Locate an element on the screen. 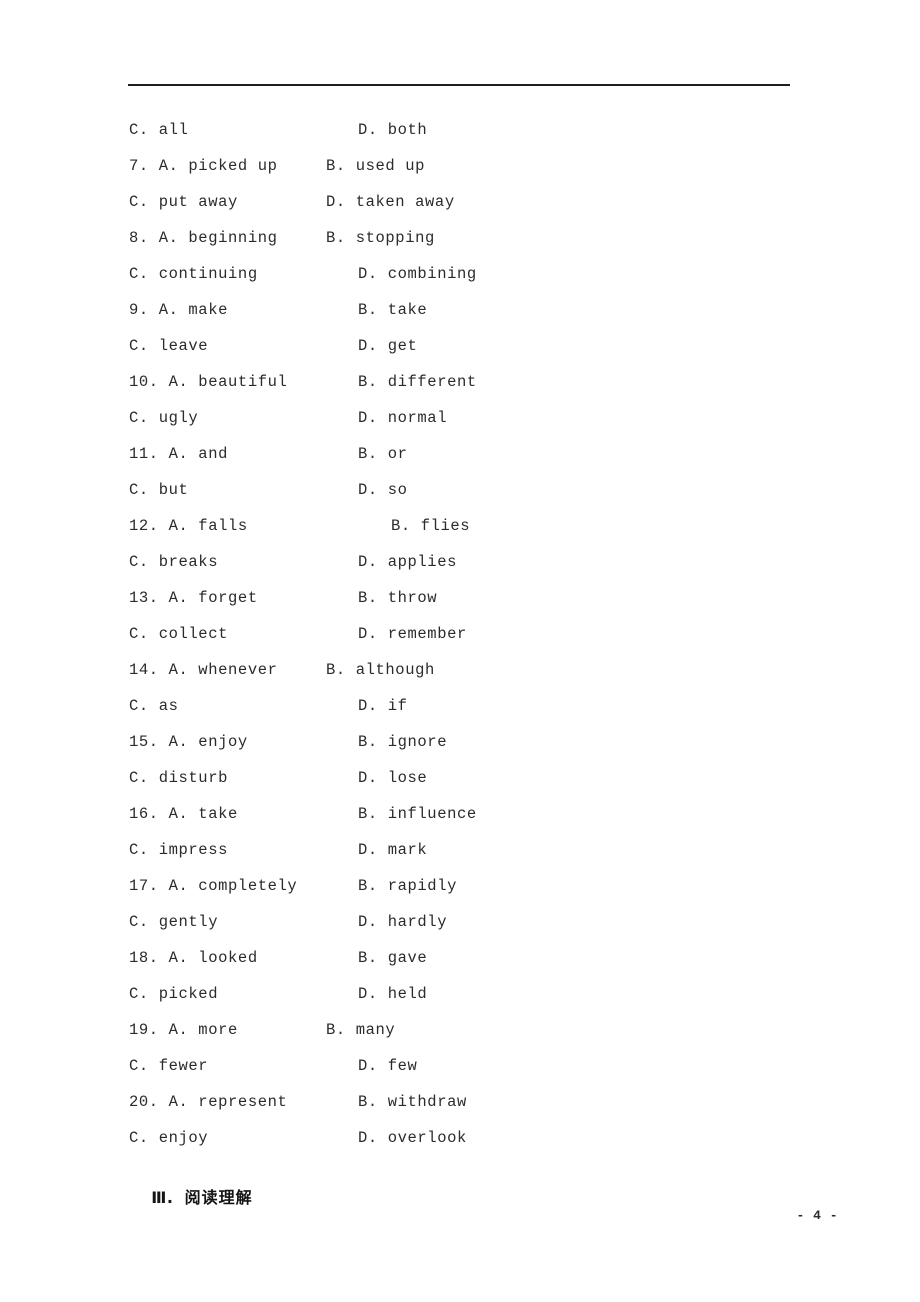 The height and width of the screenshot is (1302, 920). option-choice-right: B. withdraw is located at coordinates (412, 1102).